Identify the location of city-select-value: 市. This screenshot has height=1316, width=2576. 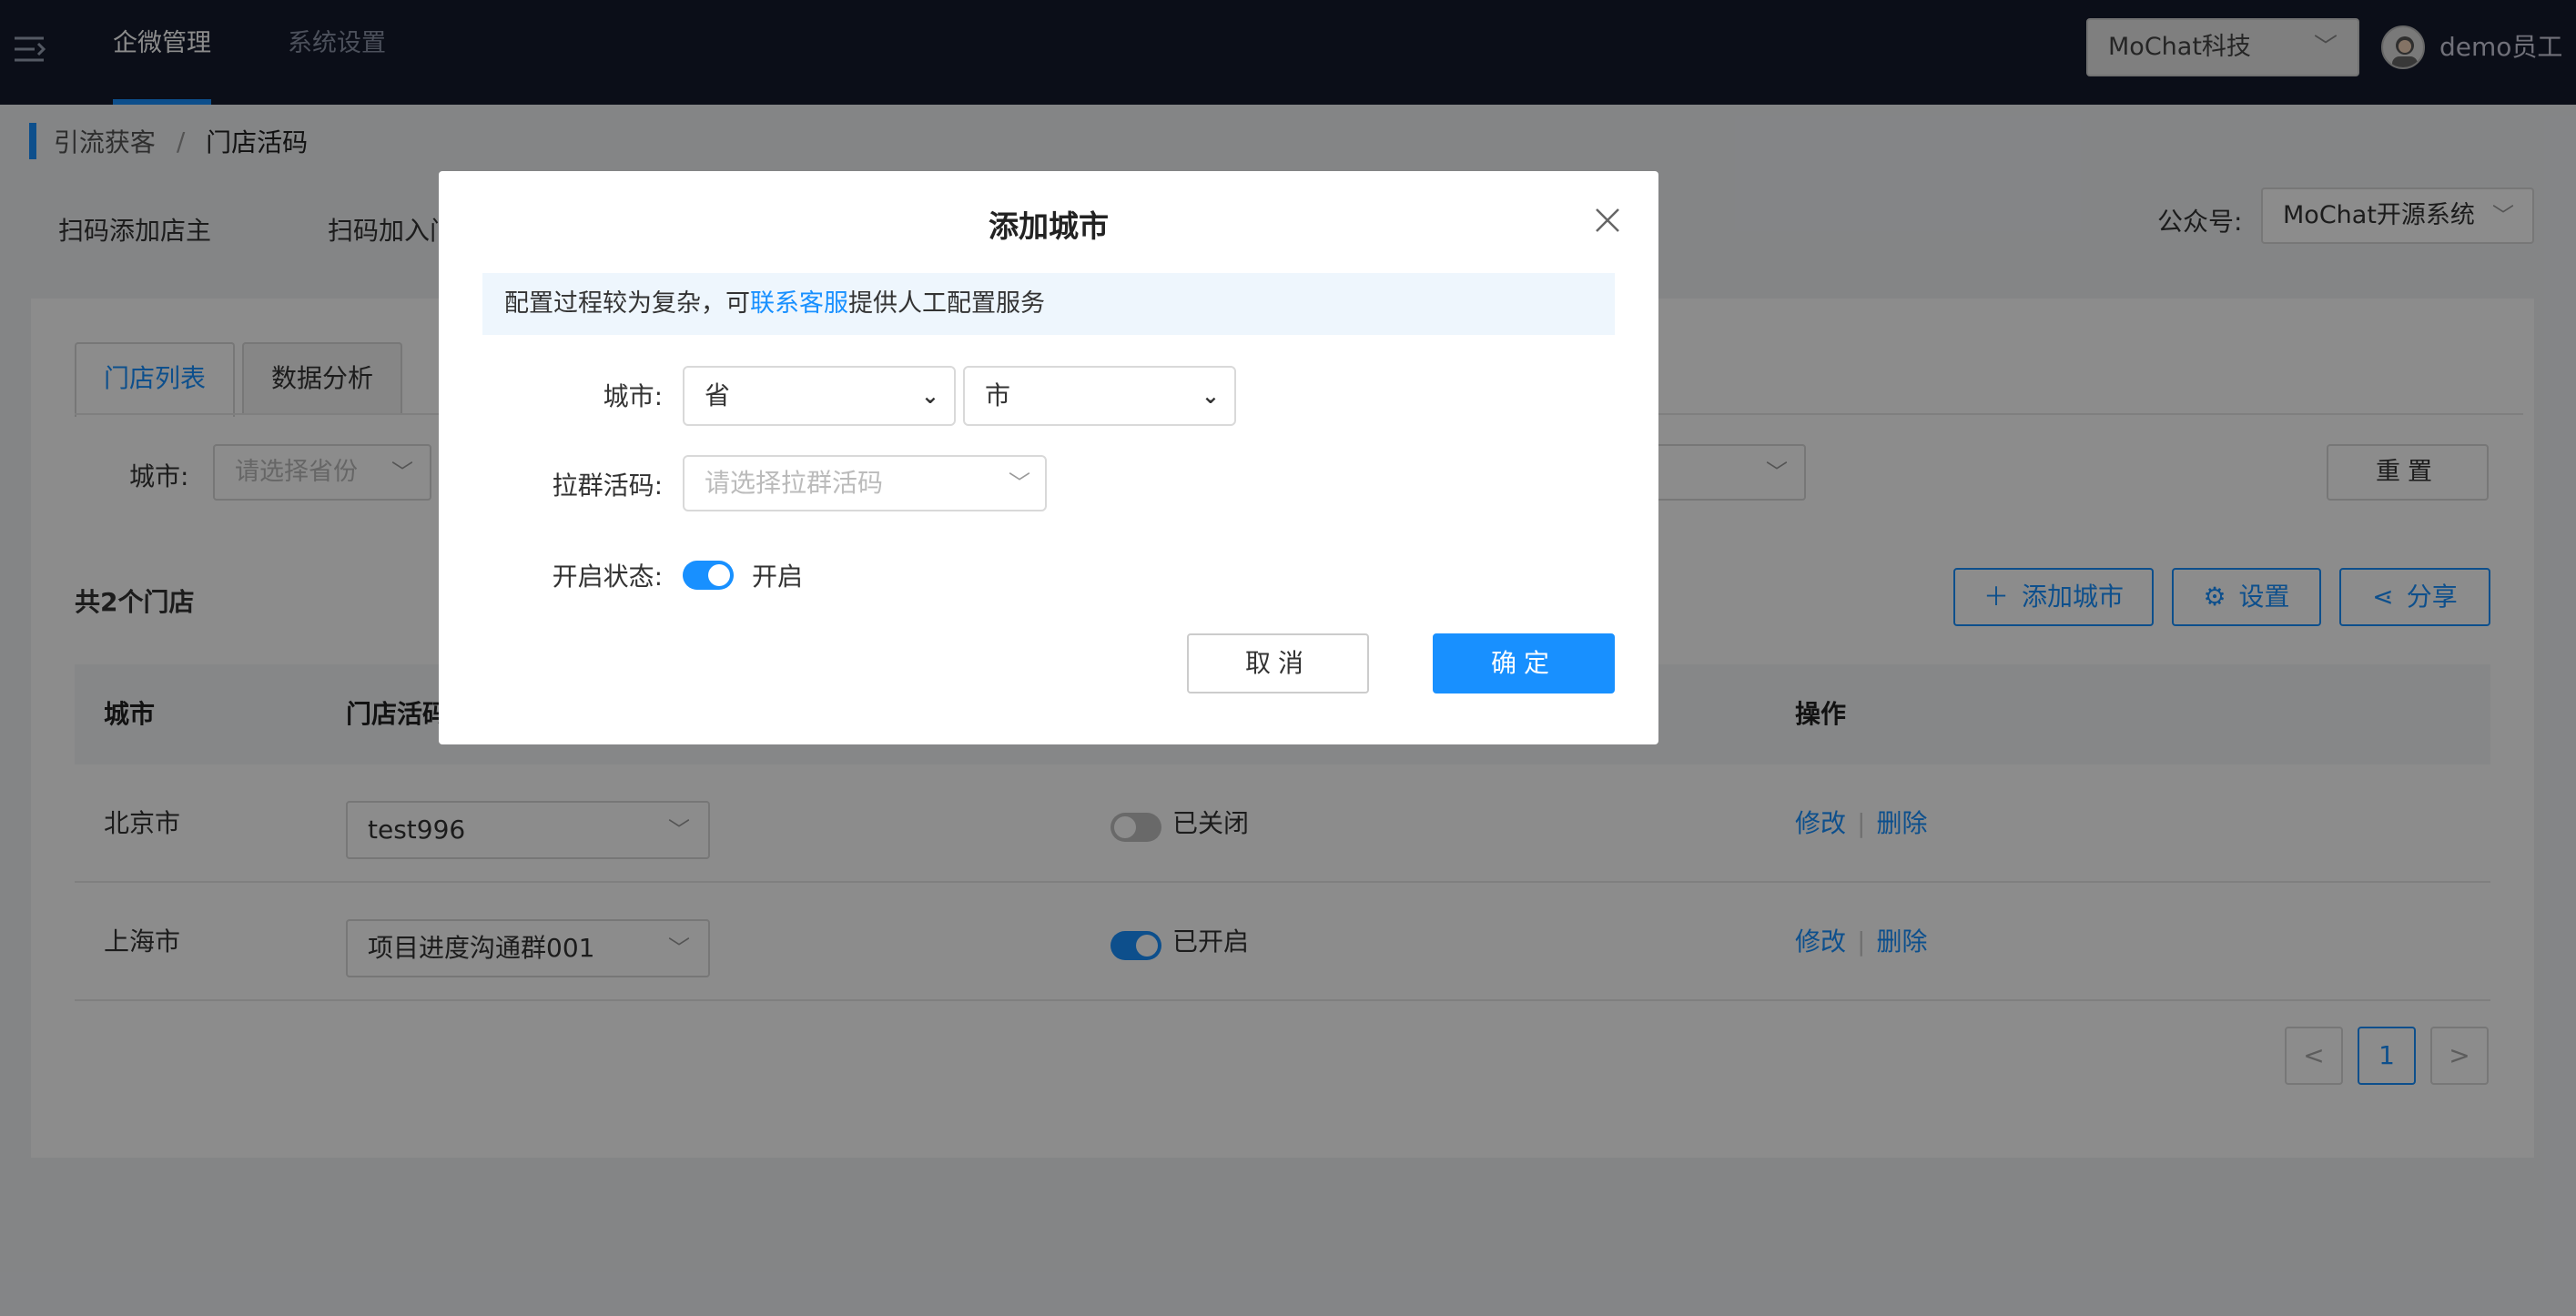
(998, 395).